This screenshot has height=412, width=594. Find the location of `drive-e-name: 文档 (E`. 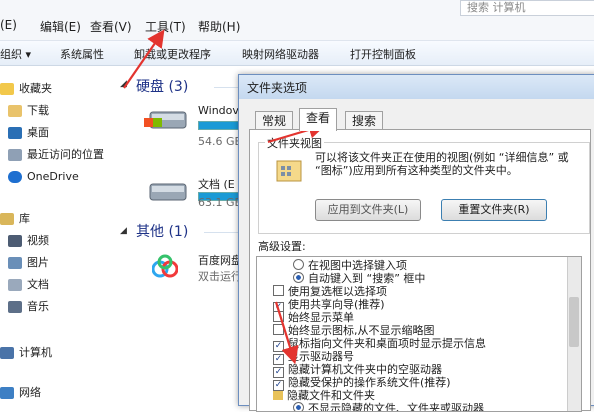

drive-e-name: 文档 (E is located at coordinates (216, 184).